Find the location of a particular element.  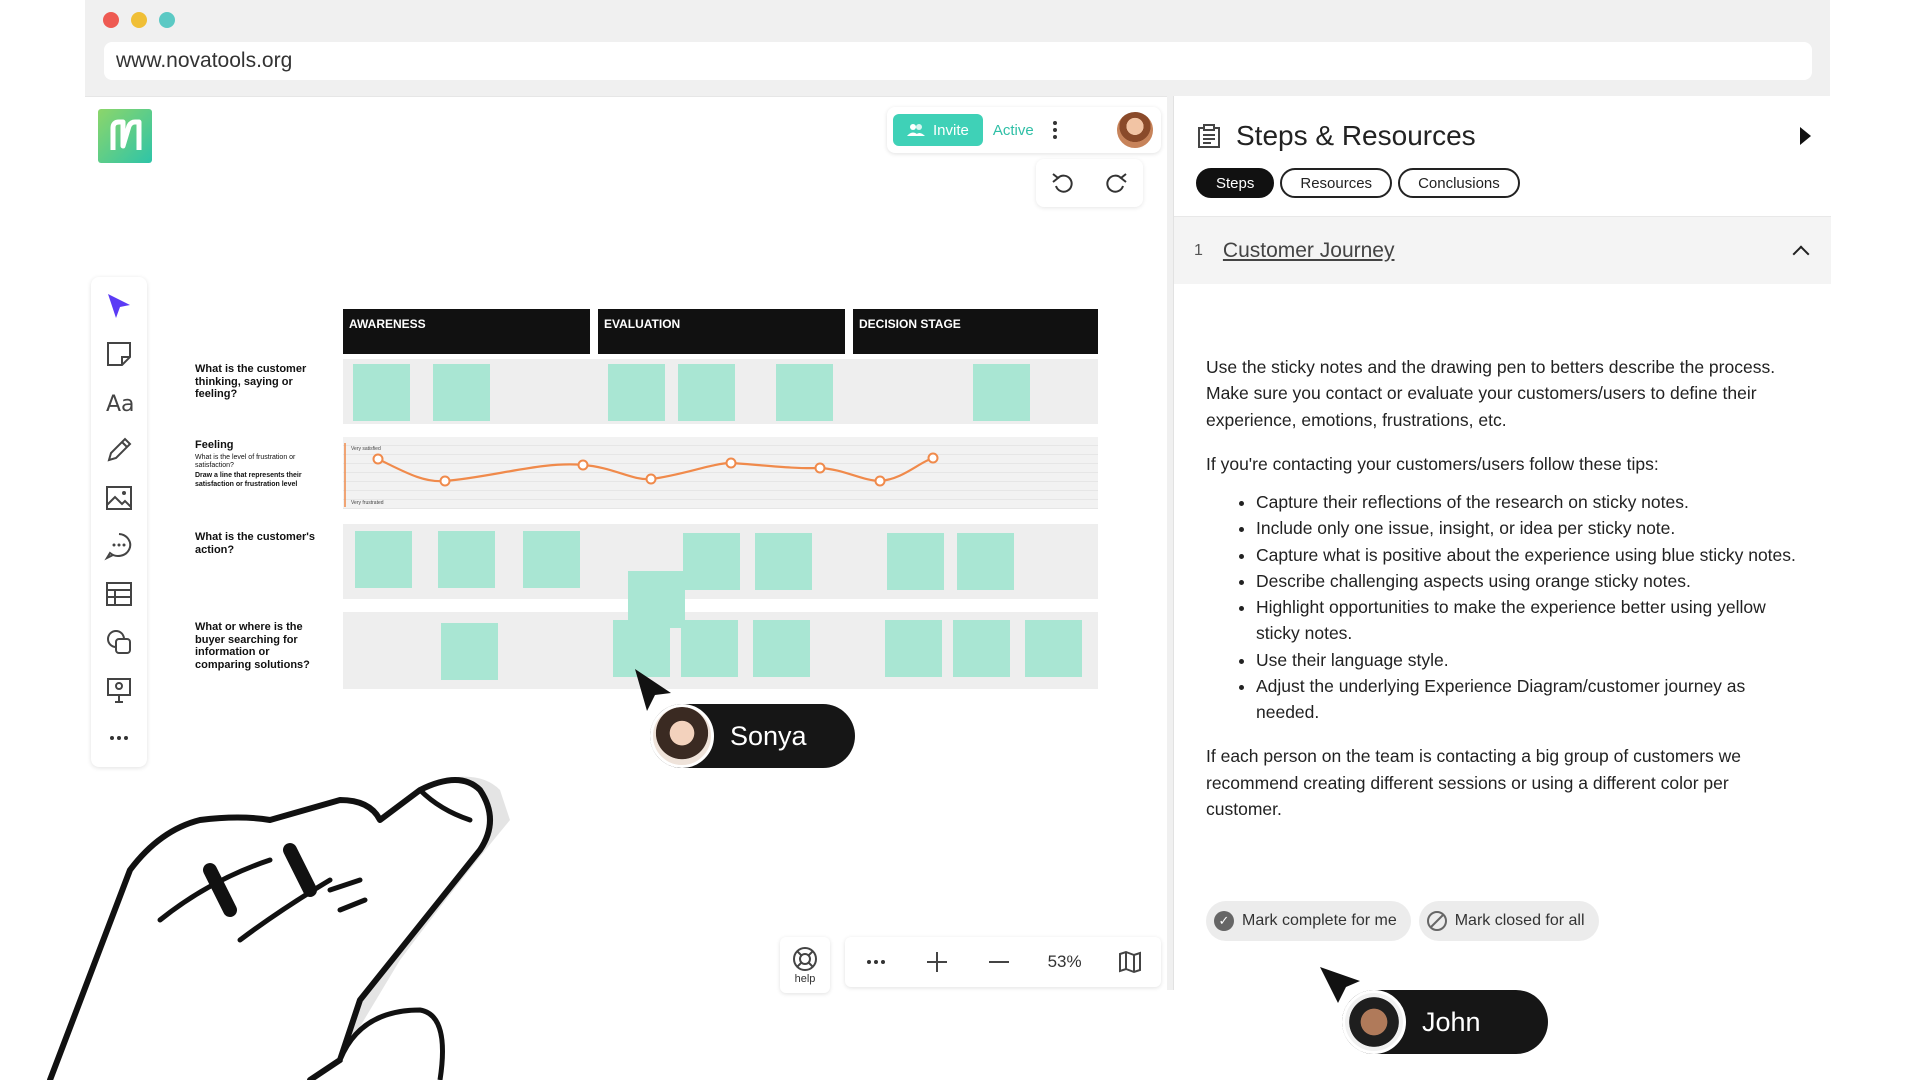

sticky-note-floating is located at coordinates (656, 599).